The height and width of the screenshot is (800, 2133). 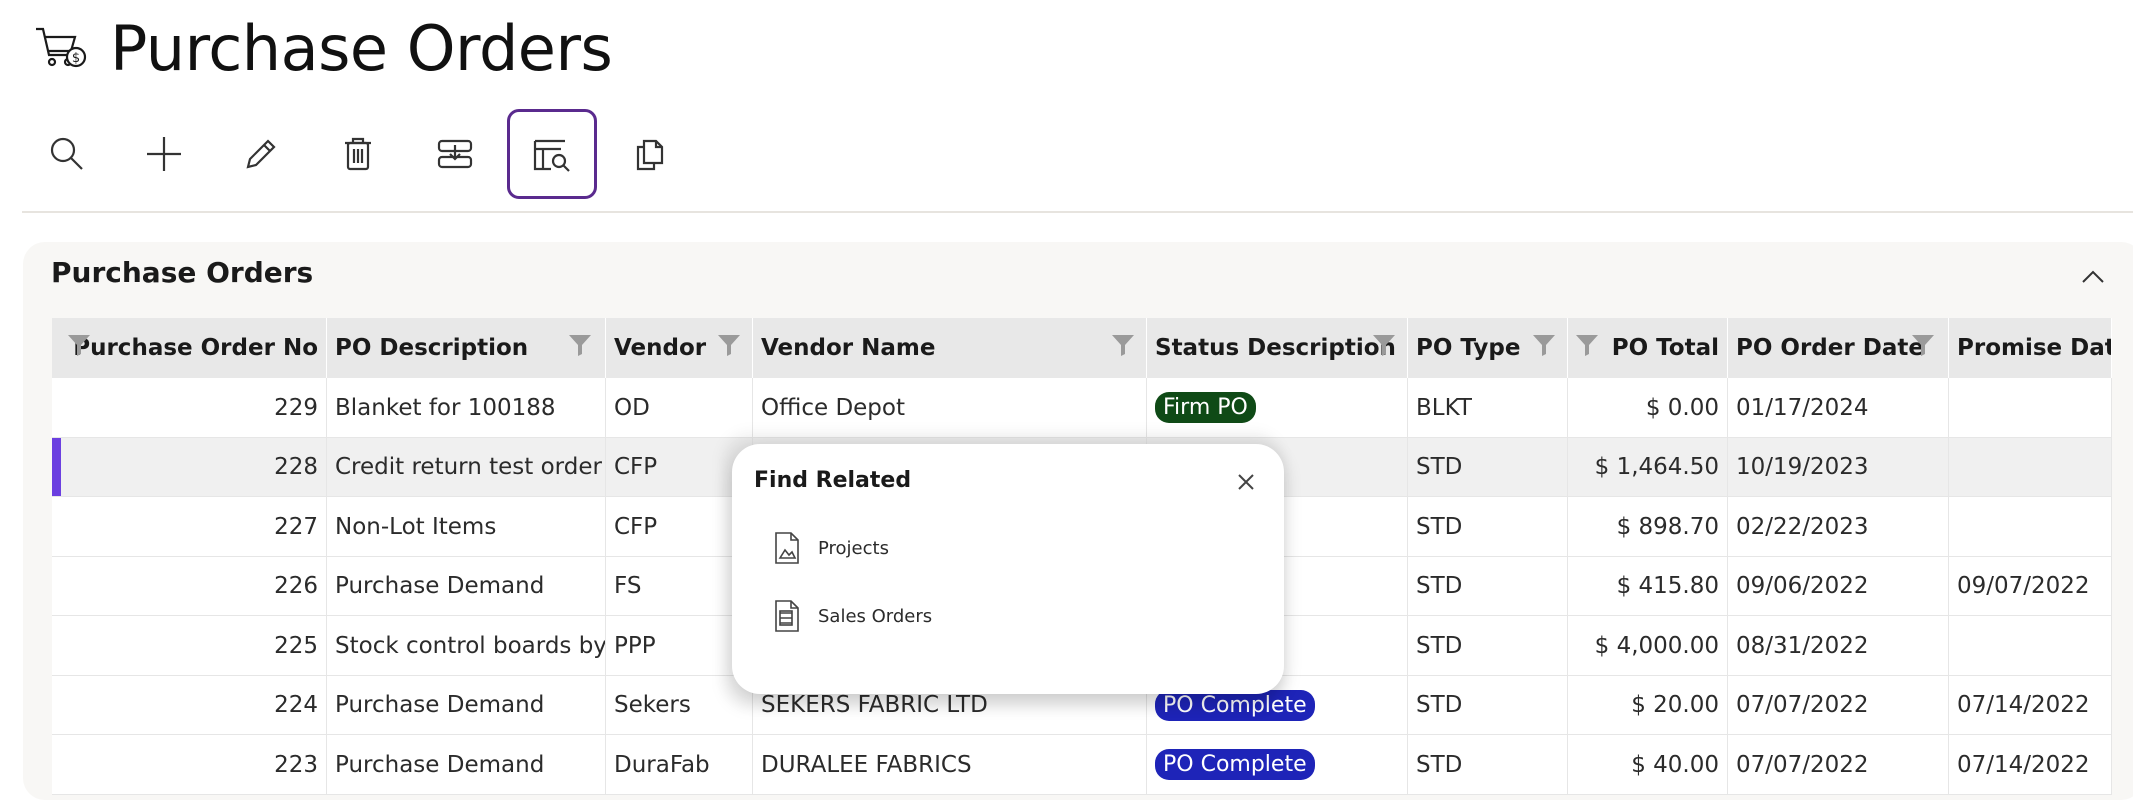 I want to click on vendor-name-cell: DURALEE FABRICS, so click(x=950, y=765).